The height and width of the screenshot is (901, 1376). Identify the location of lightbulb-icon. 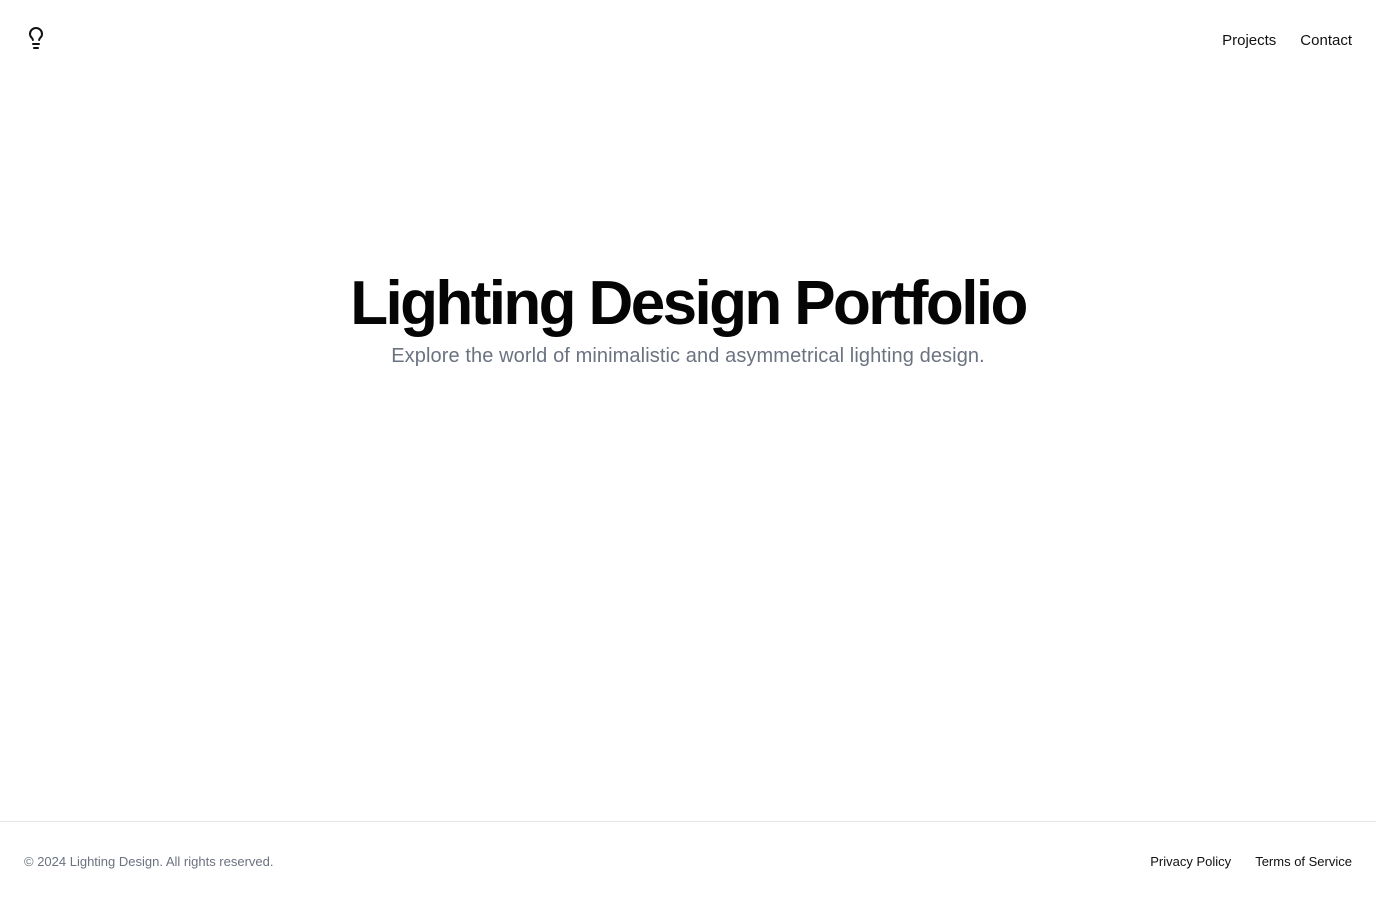
(36, 40).